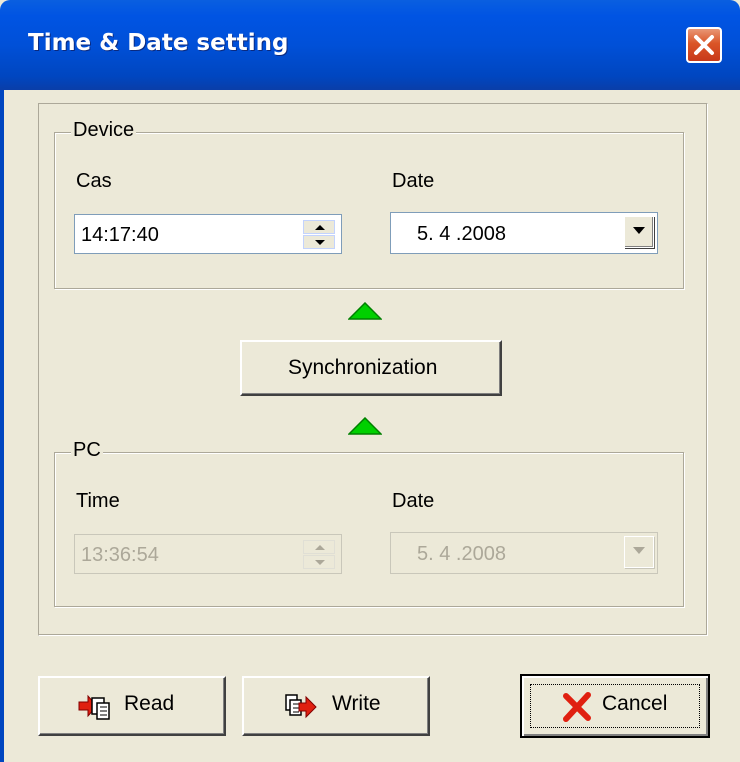  What do you see at coordinates (94, 707) in the screenshot?
I see `read-icon` at bounding box center [94, 707].